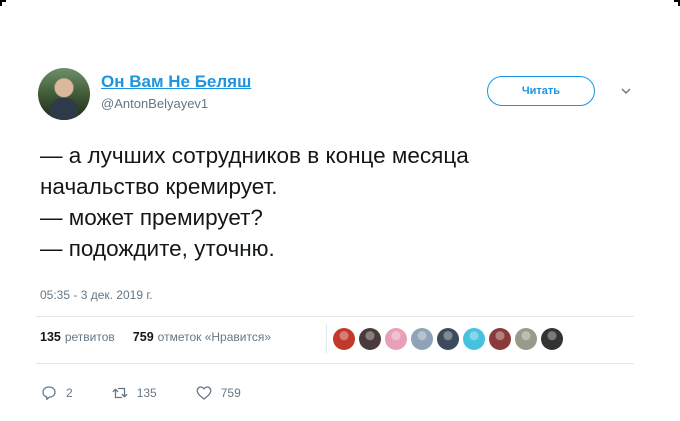 This screenshot has height=421, width=680. What do you see at coordinates (626, 91) in the screenshot?
I see `chevron-down-icon` at bounding box center [626, 91].